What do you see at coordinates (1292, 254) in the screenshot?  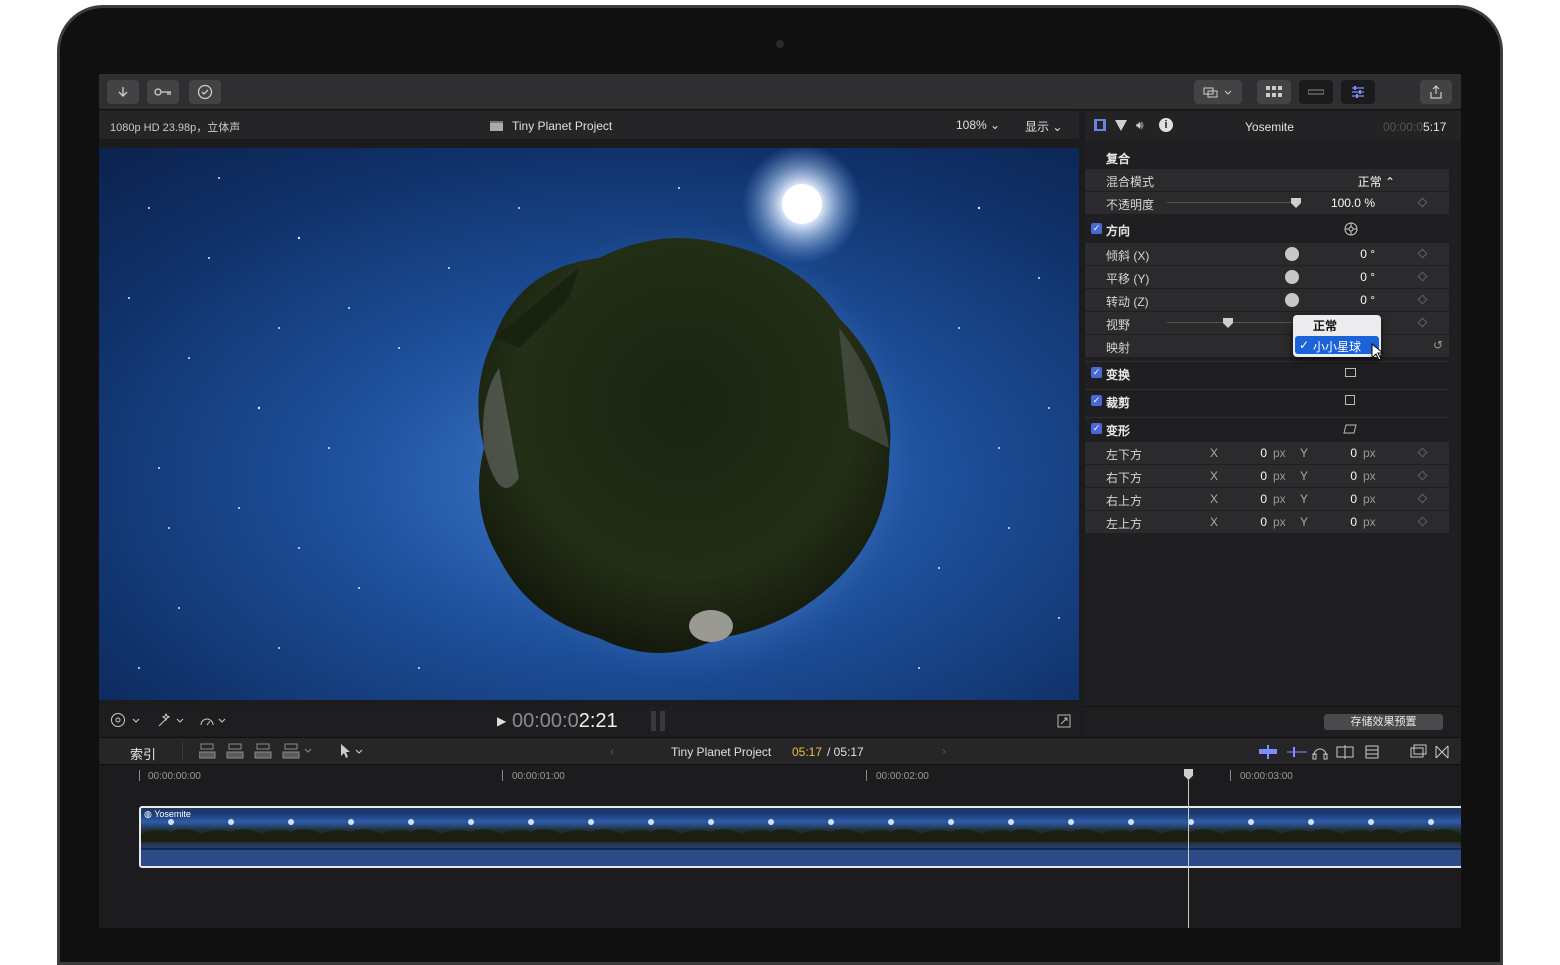 I see `tilt-dial` at bounding box center [1292, 254].